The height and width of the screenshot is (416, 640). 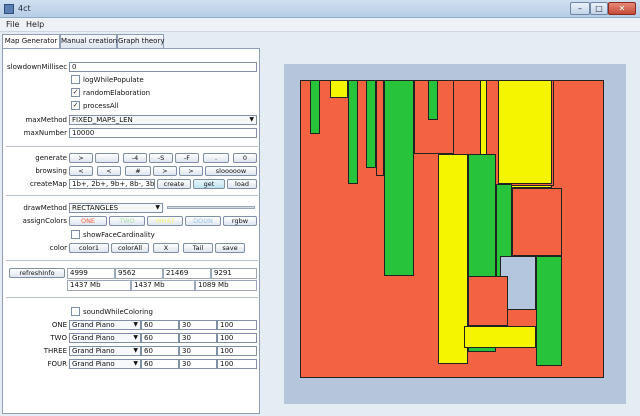 I want to click on maximize-button: □, so click(x=599, y=8).